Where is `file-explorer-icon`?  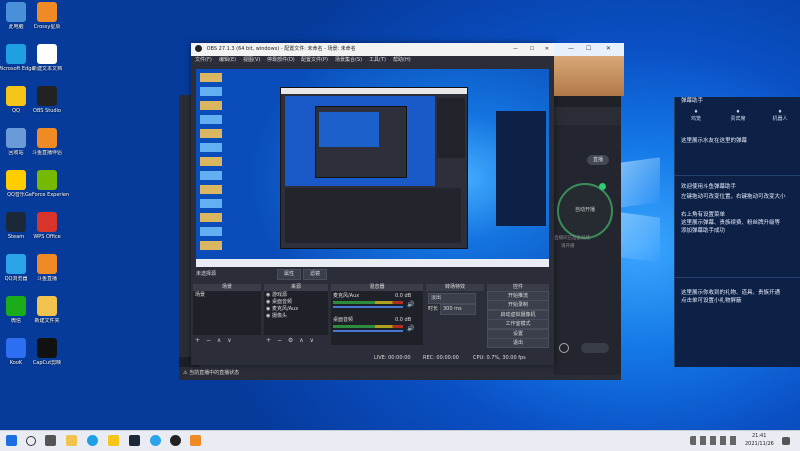
file-explorer-icon is located at coordinates (71, 440).